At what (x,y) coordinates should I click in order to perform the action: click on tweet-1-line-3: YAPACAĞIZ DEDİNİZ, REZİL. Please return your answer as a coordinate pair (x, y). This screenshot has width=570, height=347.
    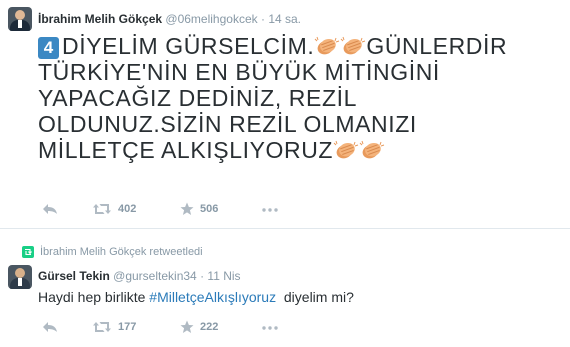
    Looking at the image, I should click on (197, 98).